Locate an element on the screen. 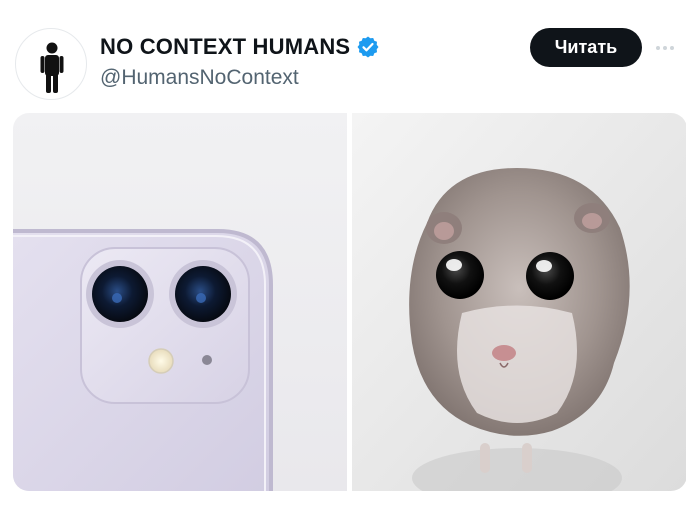 Image resolution: width=700 pixels, height=513 pixels. profile-avatar is located at coordinates (51, 64).